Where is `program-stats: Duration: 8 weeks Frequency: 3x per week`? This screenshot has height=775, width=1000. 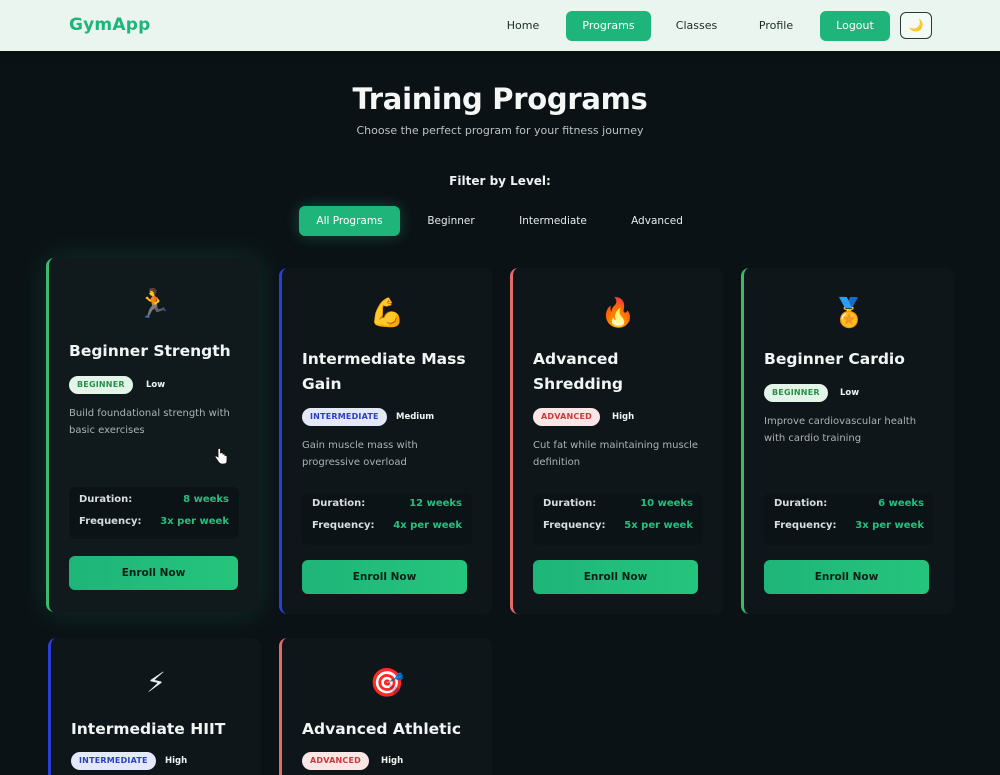
program-stats: Duration: 8 weeks Frequency: 3x per week is located at coordinates (154, 513).